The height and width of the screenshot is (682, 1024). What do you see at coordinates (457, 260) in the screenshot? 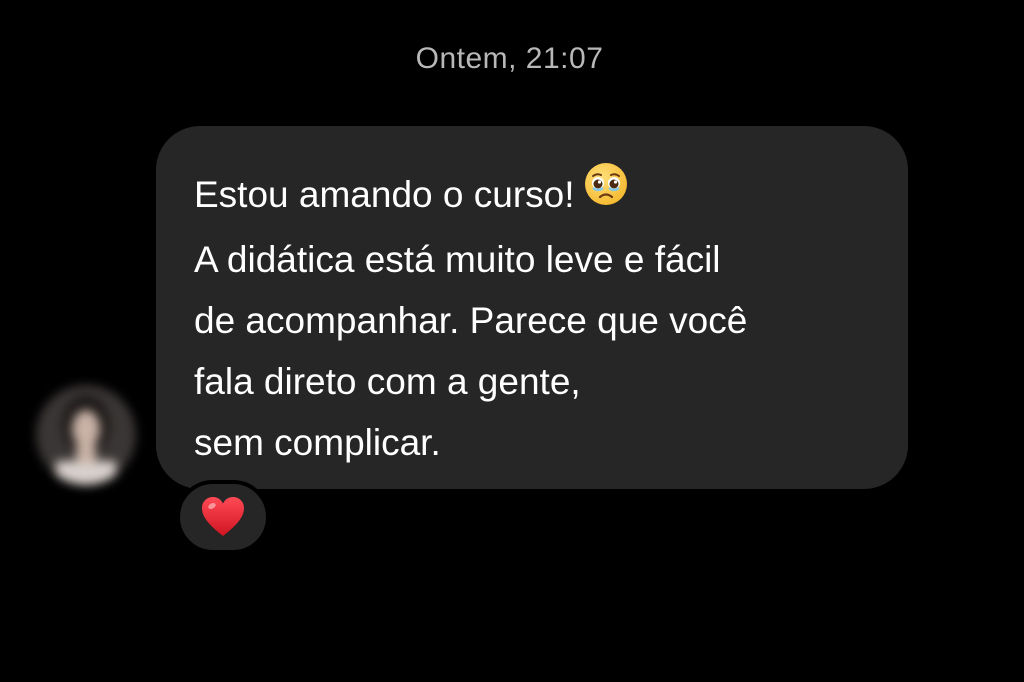
I see `message-line: A didática está muito leve e fácil` at bounding box center [457, 260].